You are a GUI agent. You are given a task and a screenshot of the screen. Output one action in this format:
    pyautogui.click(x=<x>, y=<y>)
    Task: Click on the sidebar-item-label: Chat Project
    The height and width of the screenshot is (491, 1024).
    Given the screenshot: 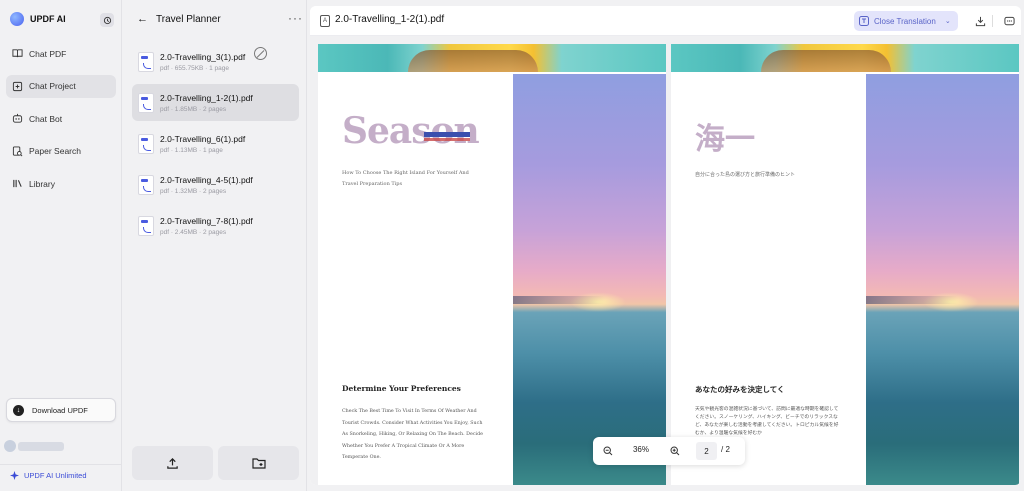 What is the action you would take?
    pyautogui.click(x=52, y=86)
    